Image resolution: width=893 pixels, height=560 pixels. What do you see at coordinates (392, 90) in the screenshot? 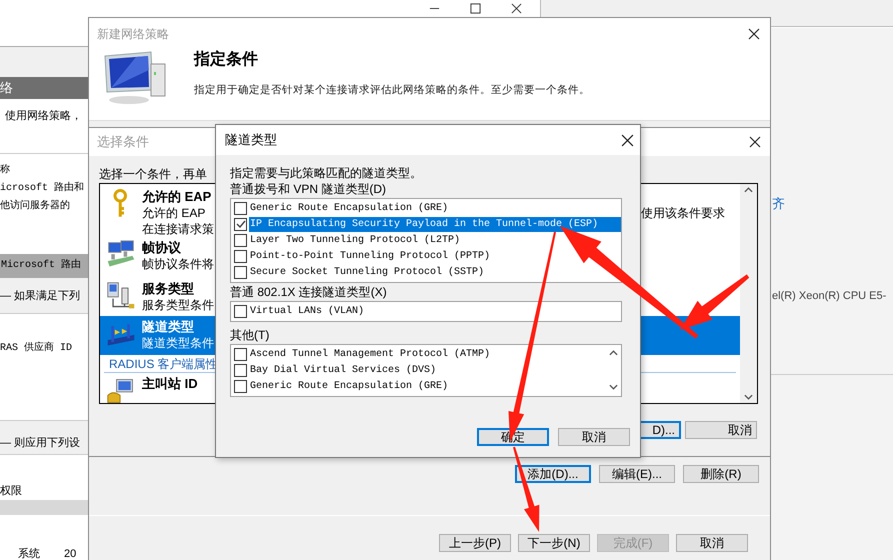
I see `page-description: 指定用于确定是否针对某个连接请求评估此网络策略的条件。至少需要一个条件。` at bounding box center [392, 90].